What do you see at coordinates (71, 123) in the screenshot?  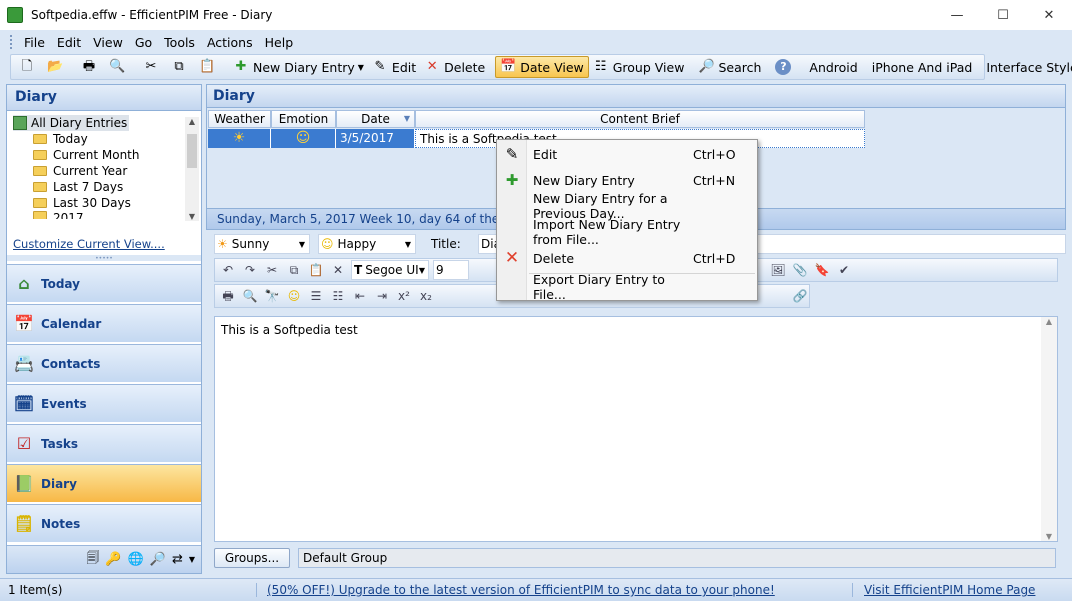 I see `tree-item-all-entries: All Diary Entries` at bounding box center [71, 123].